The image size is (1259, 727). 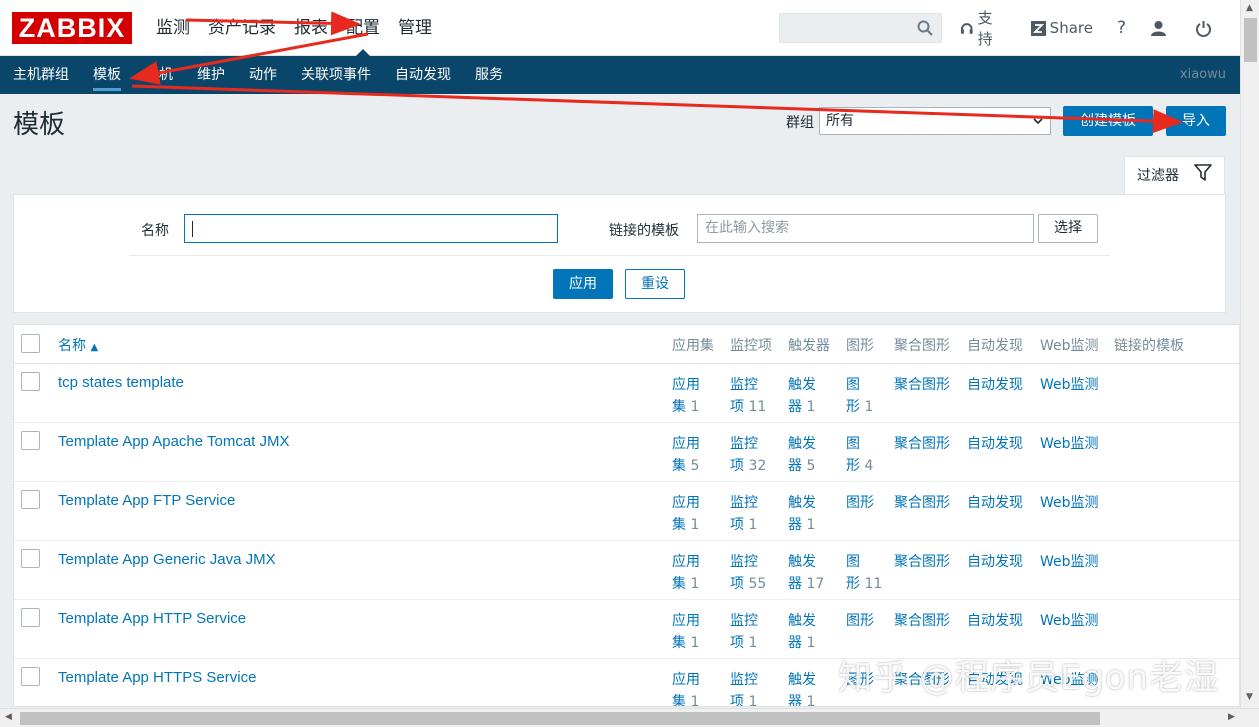 I want to click on nav-reports: 报表, so click(x=311, y=28).